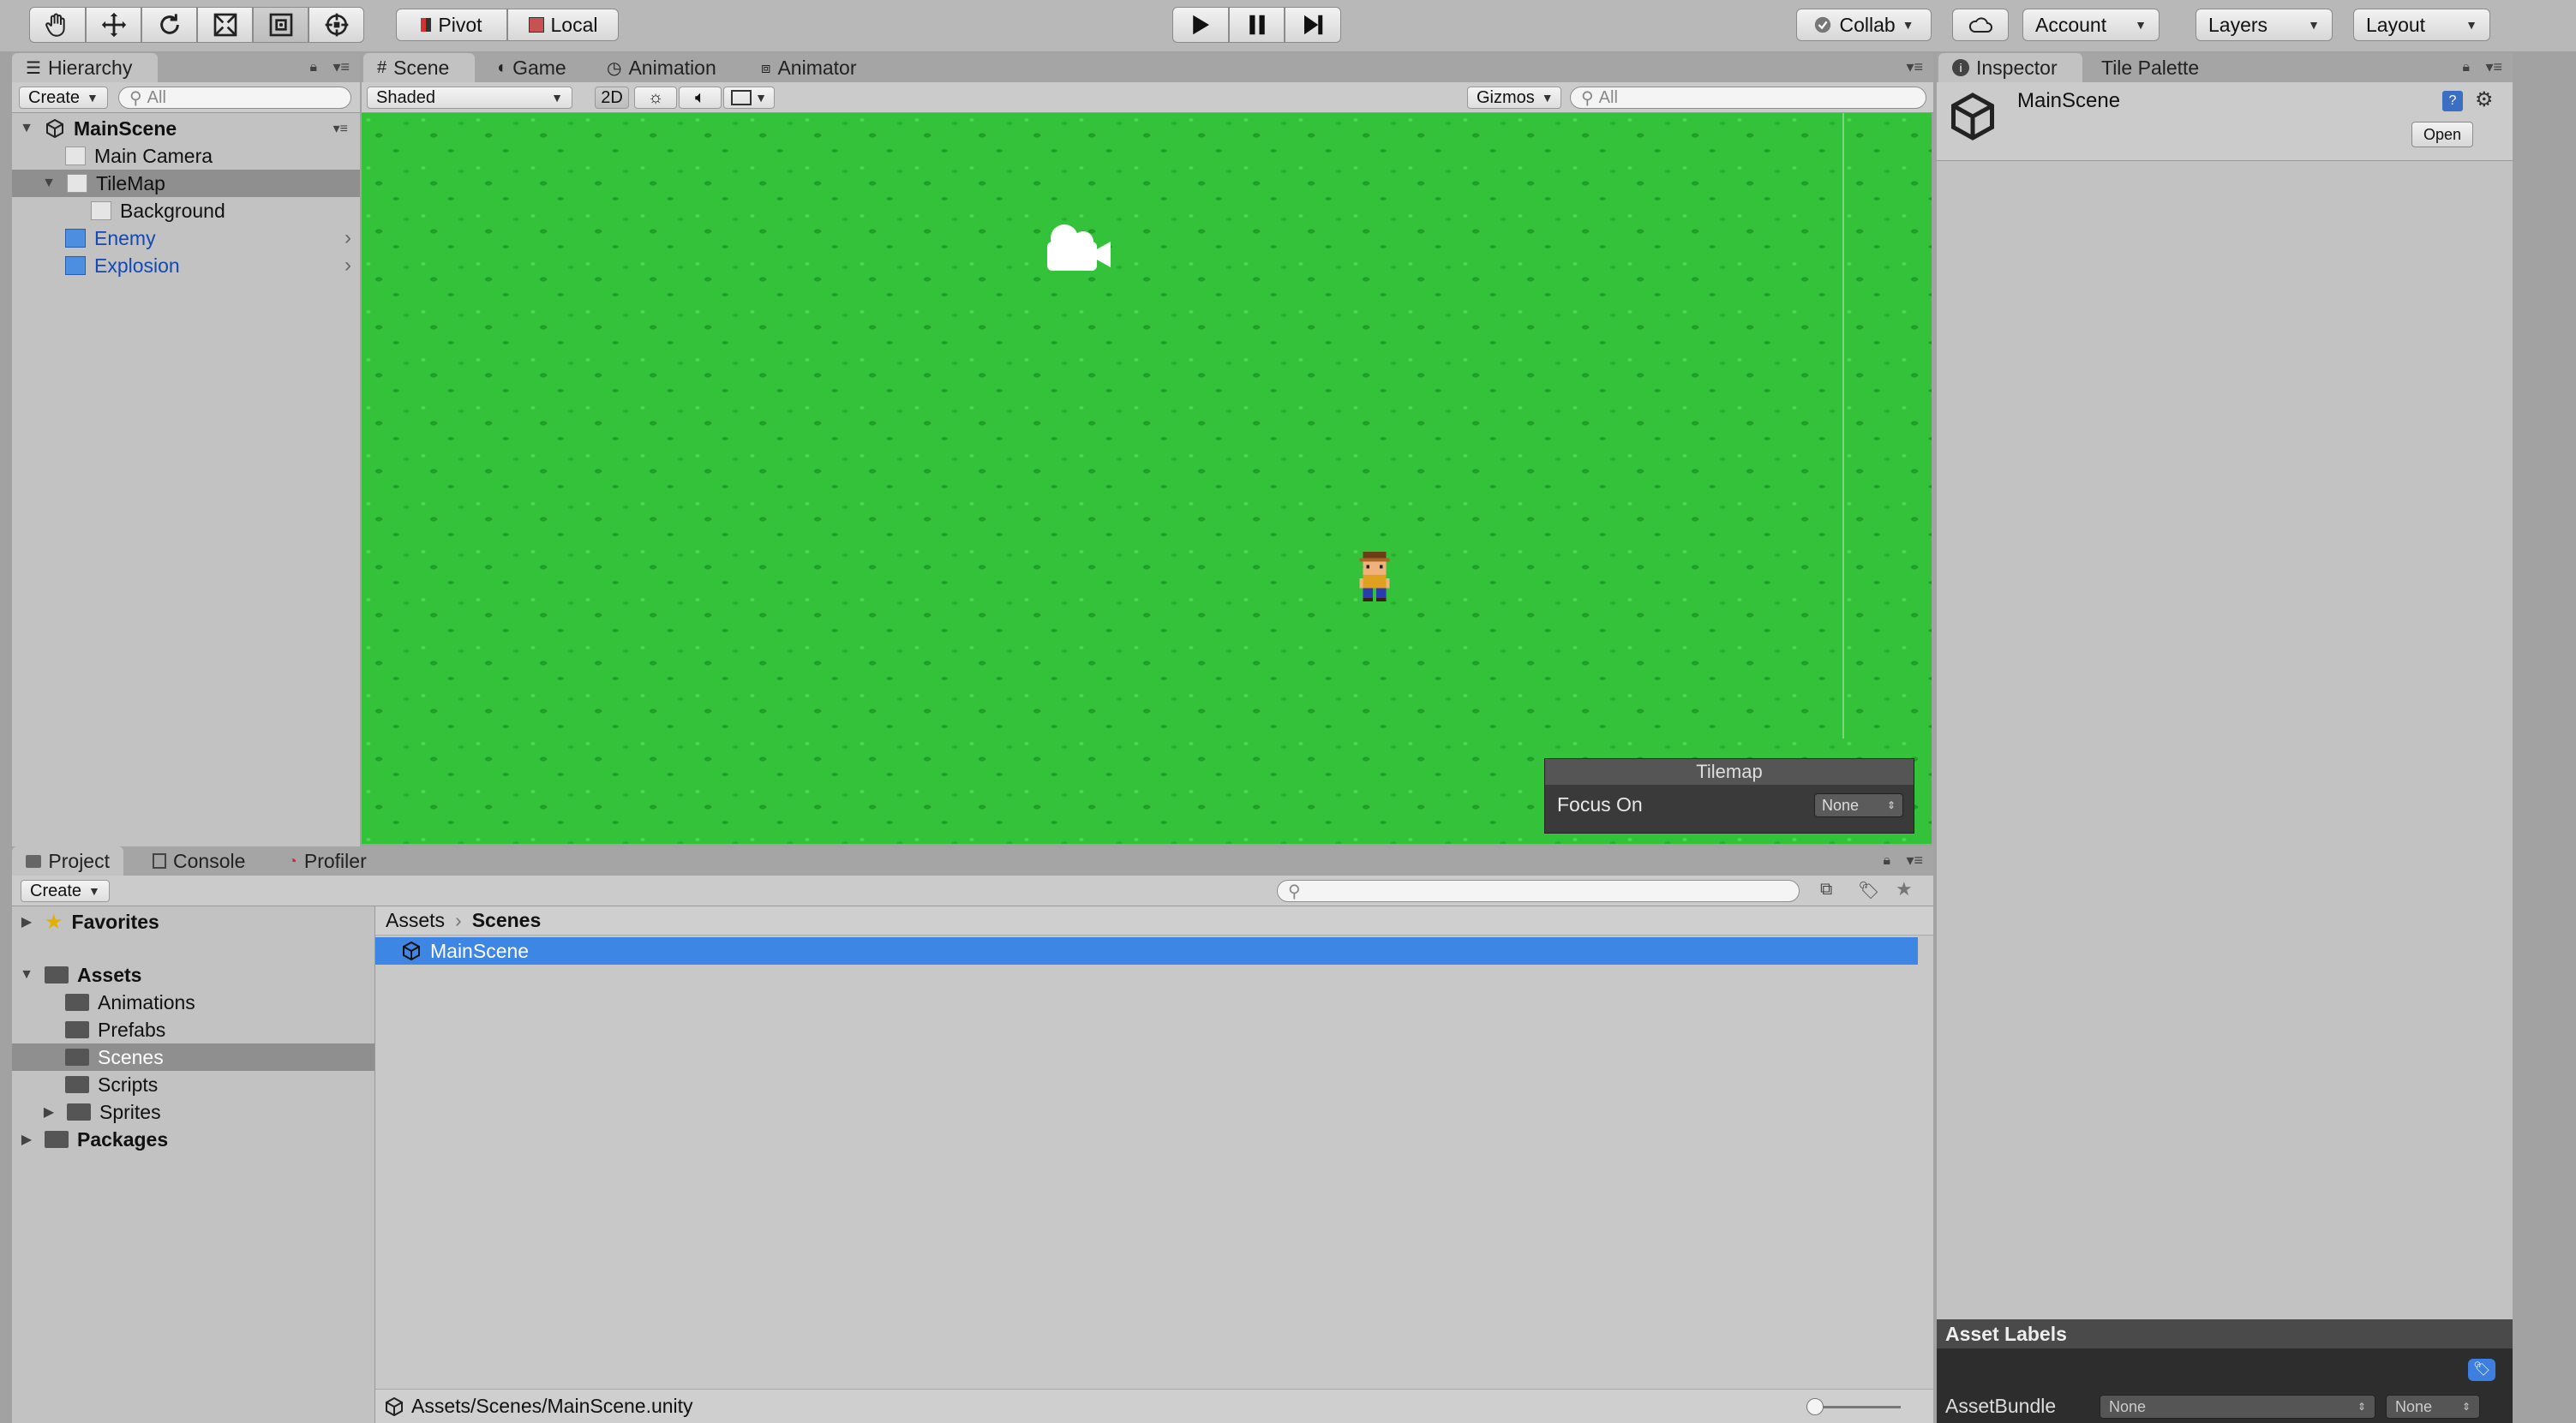  What do you see at coordinates (1868, 890) in the screenshot?
I see `filter-by-label-icon: 🏷︎` at bounding box center [1868, 890].